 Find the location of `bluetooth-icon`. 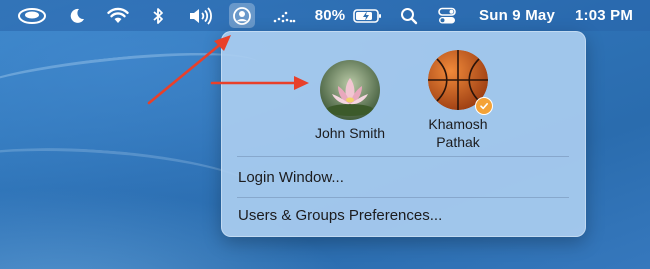

bluetooth-icon is located at coordinates (158, 15).